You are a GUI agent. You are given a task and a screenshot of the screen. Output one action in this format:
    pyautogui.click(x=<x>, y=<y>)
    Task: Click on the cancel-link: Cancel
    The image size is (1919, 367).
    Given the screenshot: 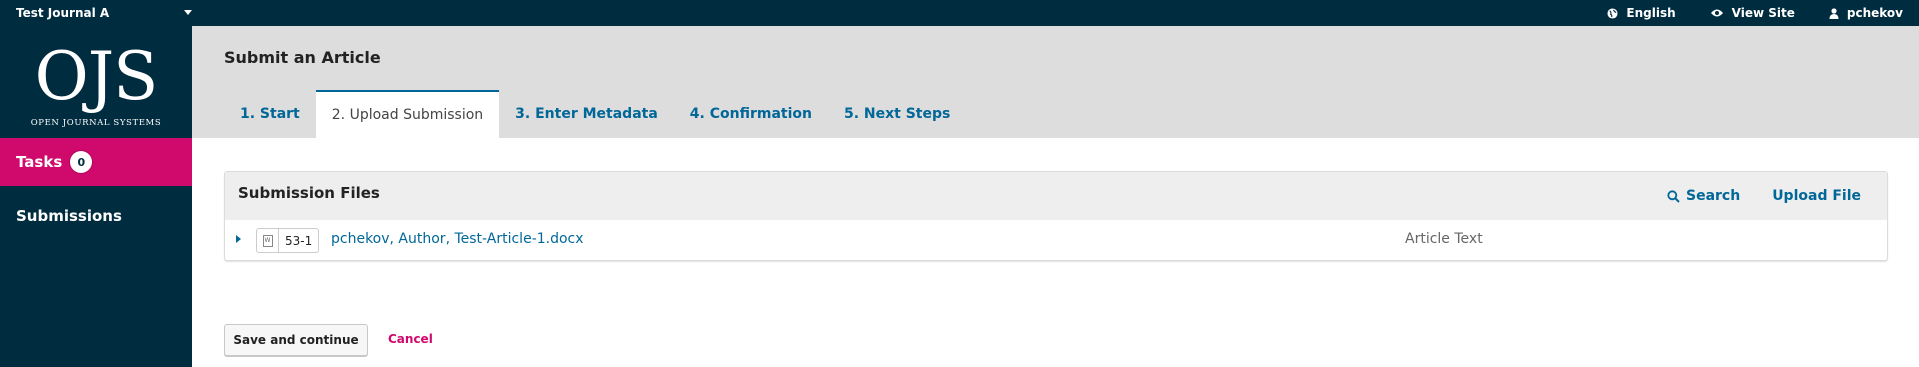 What is the action you would take?
    pyautogui.click(x=410, y=339)
    